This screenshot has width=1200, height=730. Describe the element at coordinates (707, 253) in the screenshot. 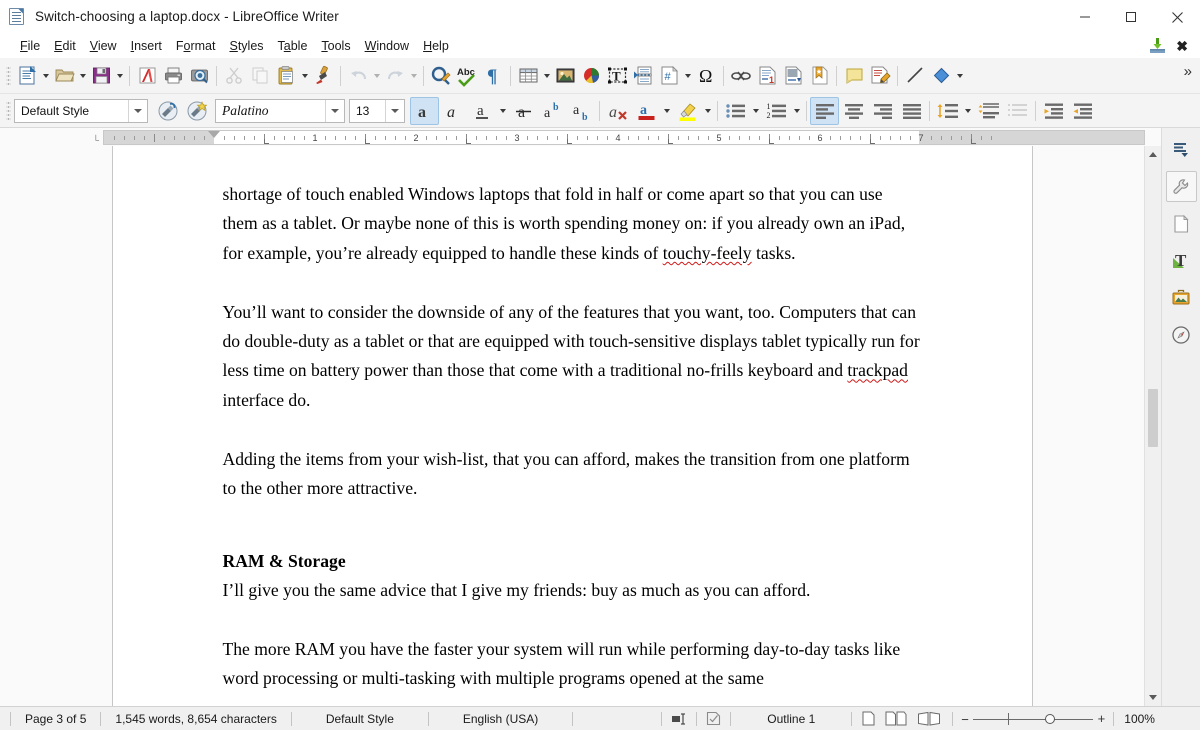

I see `spelling-error-run: touchy-feely` at that location.